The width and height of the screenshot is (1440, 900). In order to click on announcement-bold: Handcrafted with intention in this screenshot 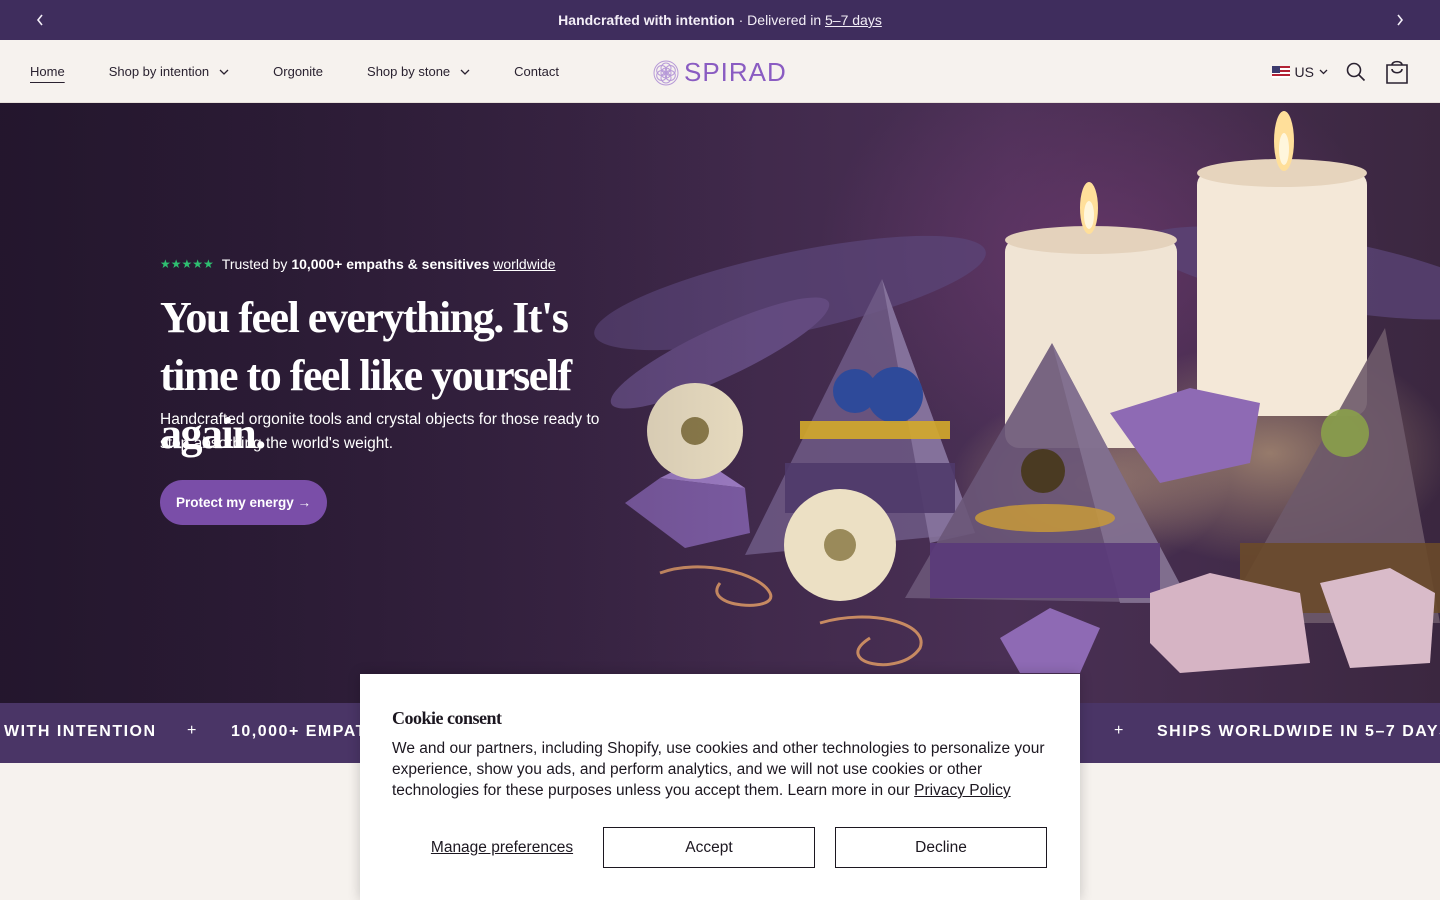, I will do `click(646, 20)`.